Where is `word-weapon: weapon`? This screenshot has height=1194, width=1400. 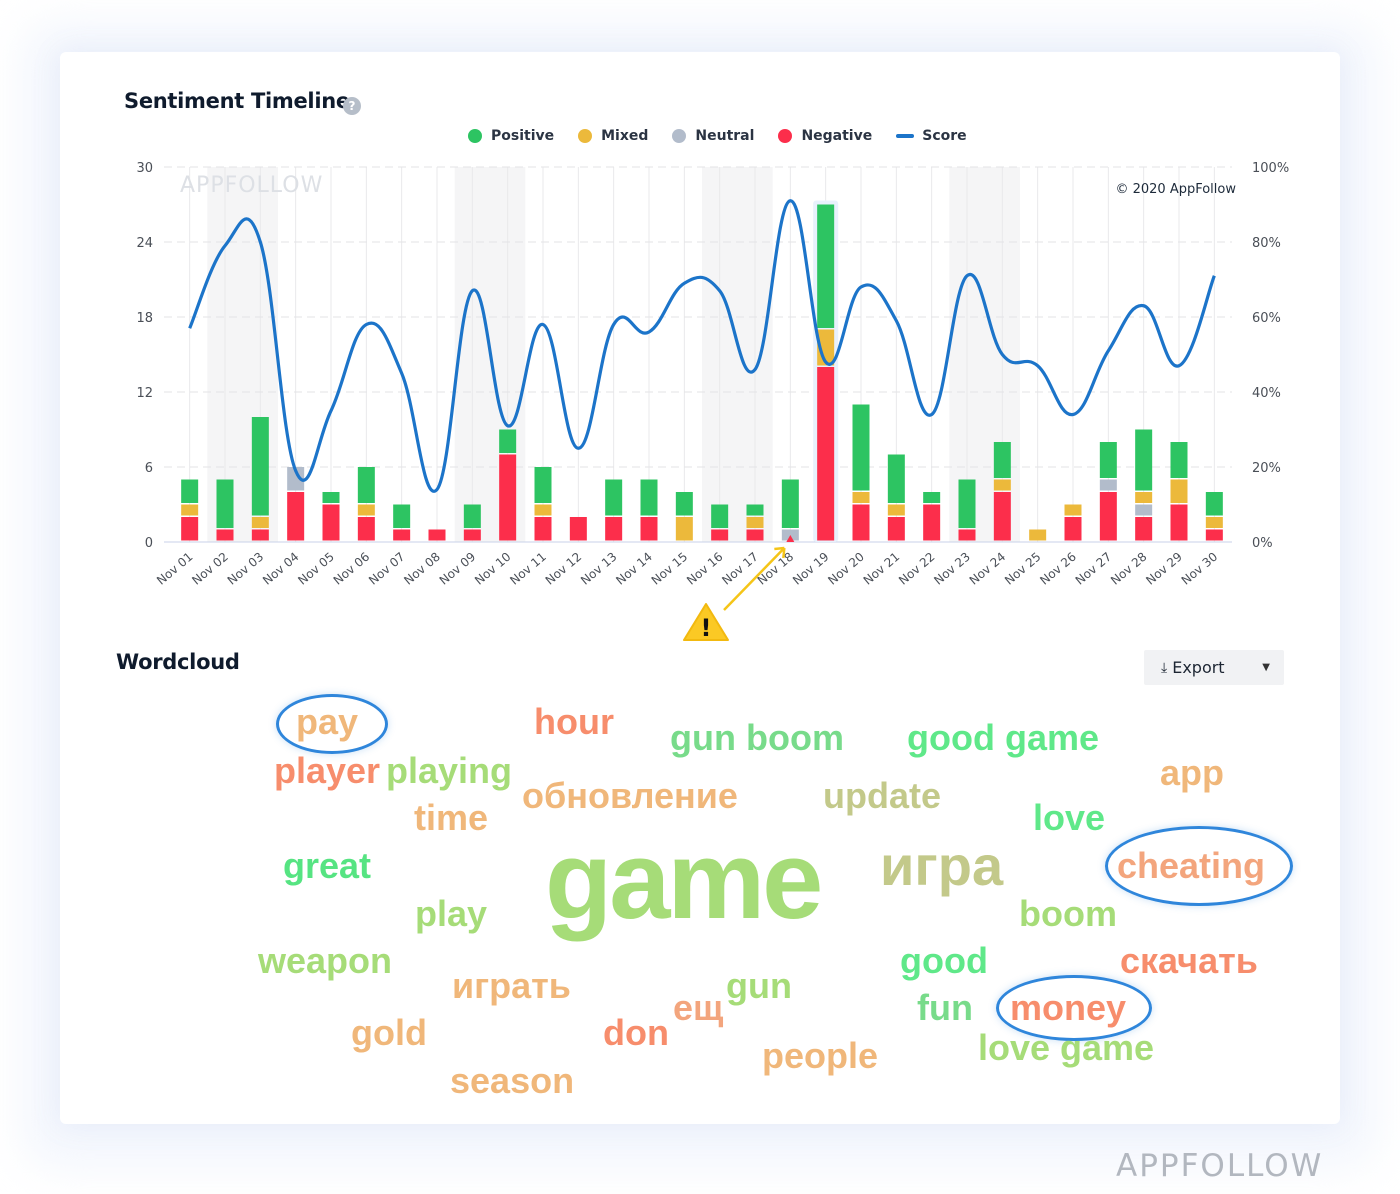 word-weapon: weapon is located at coordinates (325, 961).